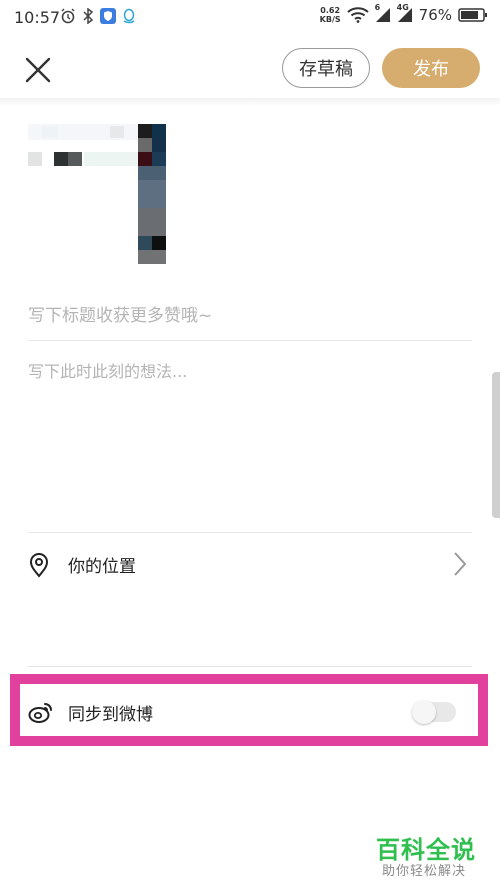 This screenshot has height=889, width=500. I want to click on close-icon, so click(38, 70).